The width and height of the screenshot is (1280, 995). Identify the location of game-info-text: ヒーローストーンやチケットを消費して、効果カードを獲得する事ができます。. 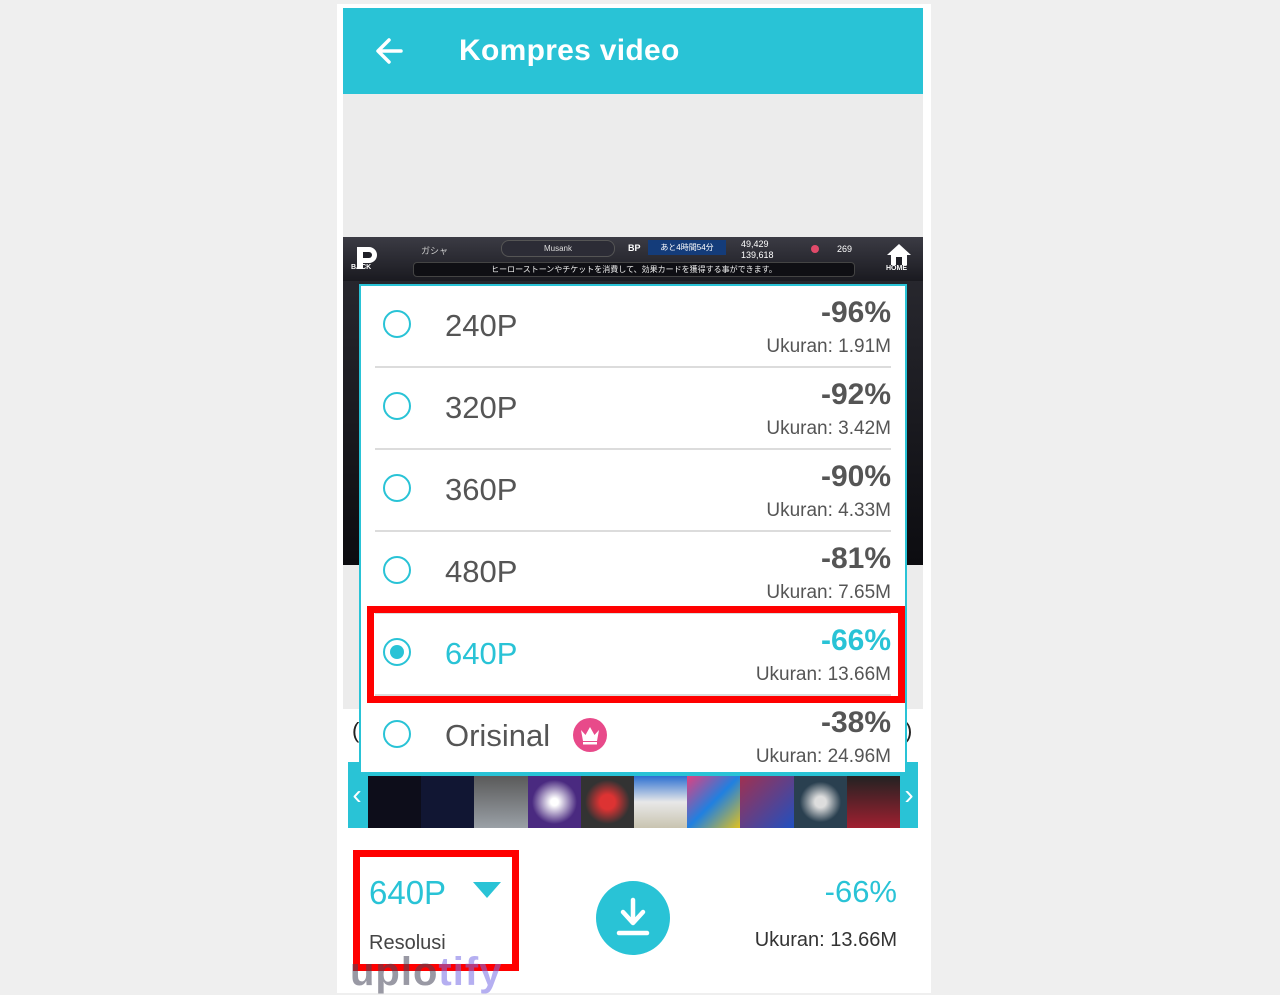
(634, 269).